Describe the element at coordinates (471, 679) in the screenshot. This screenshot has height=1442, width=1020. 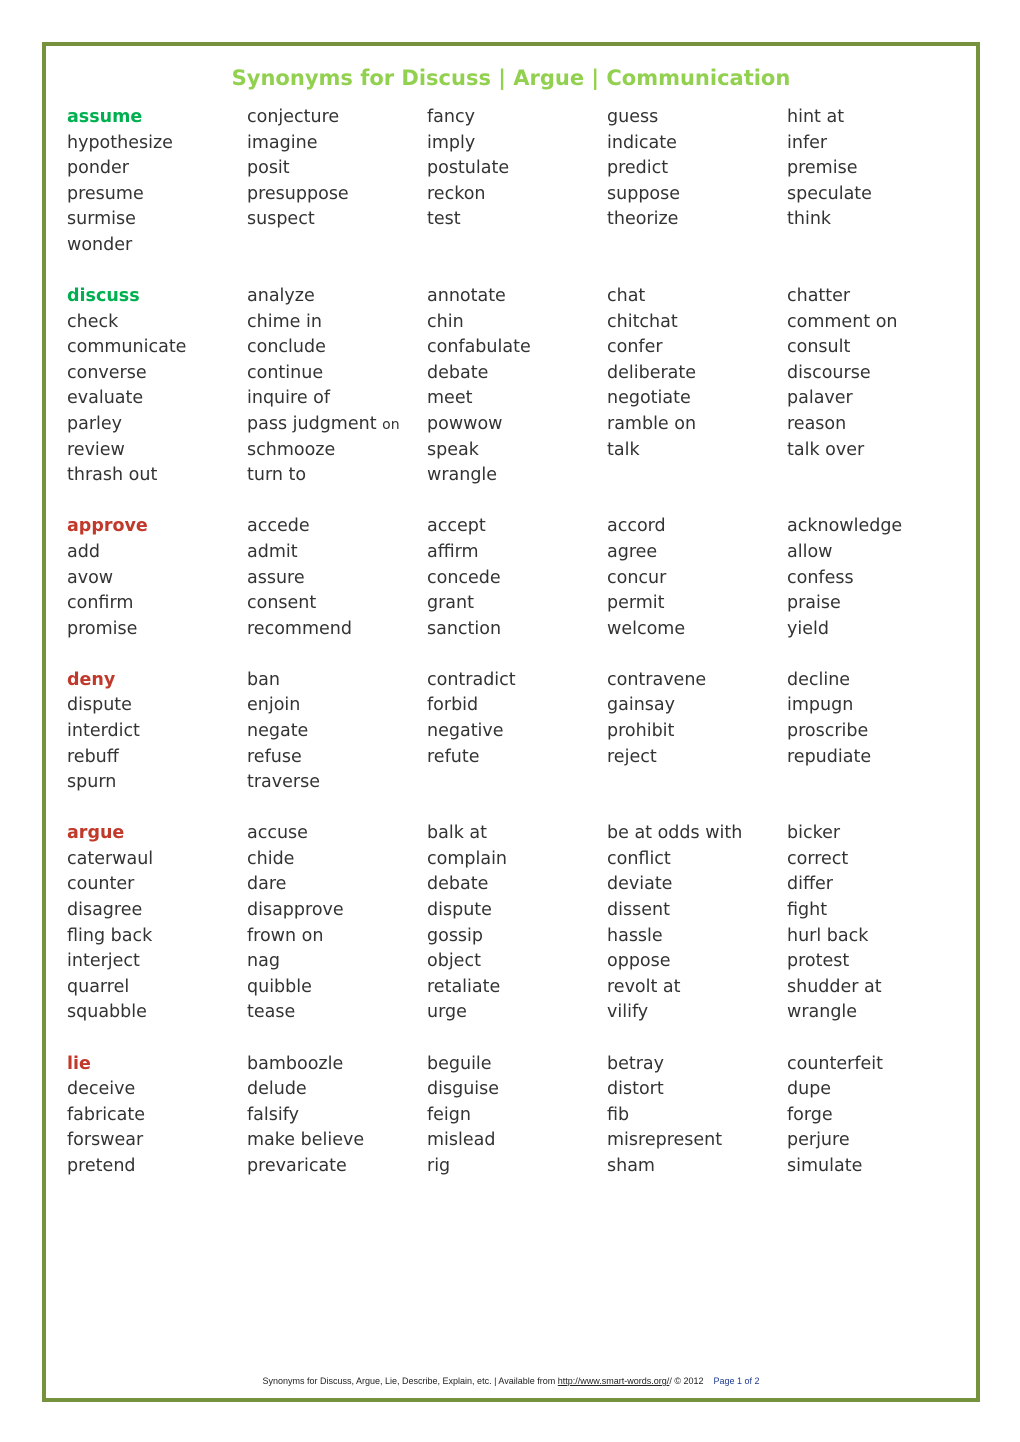
I see `synonym-word: contradict` at that location.